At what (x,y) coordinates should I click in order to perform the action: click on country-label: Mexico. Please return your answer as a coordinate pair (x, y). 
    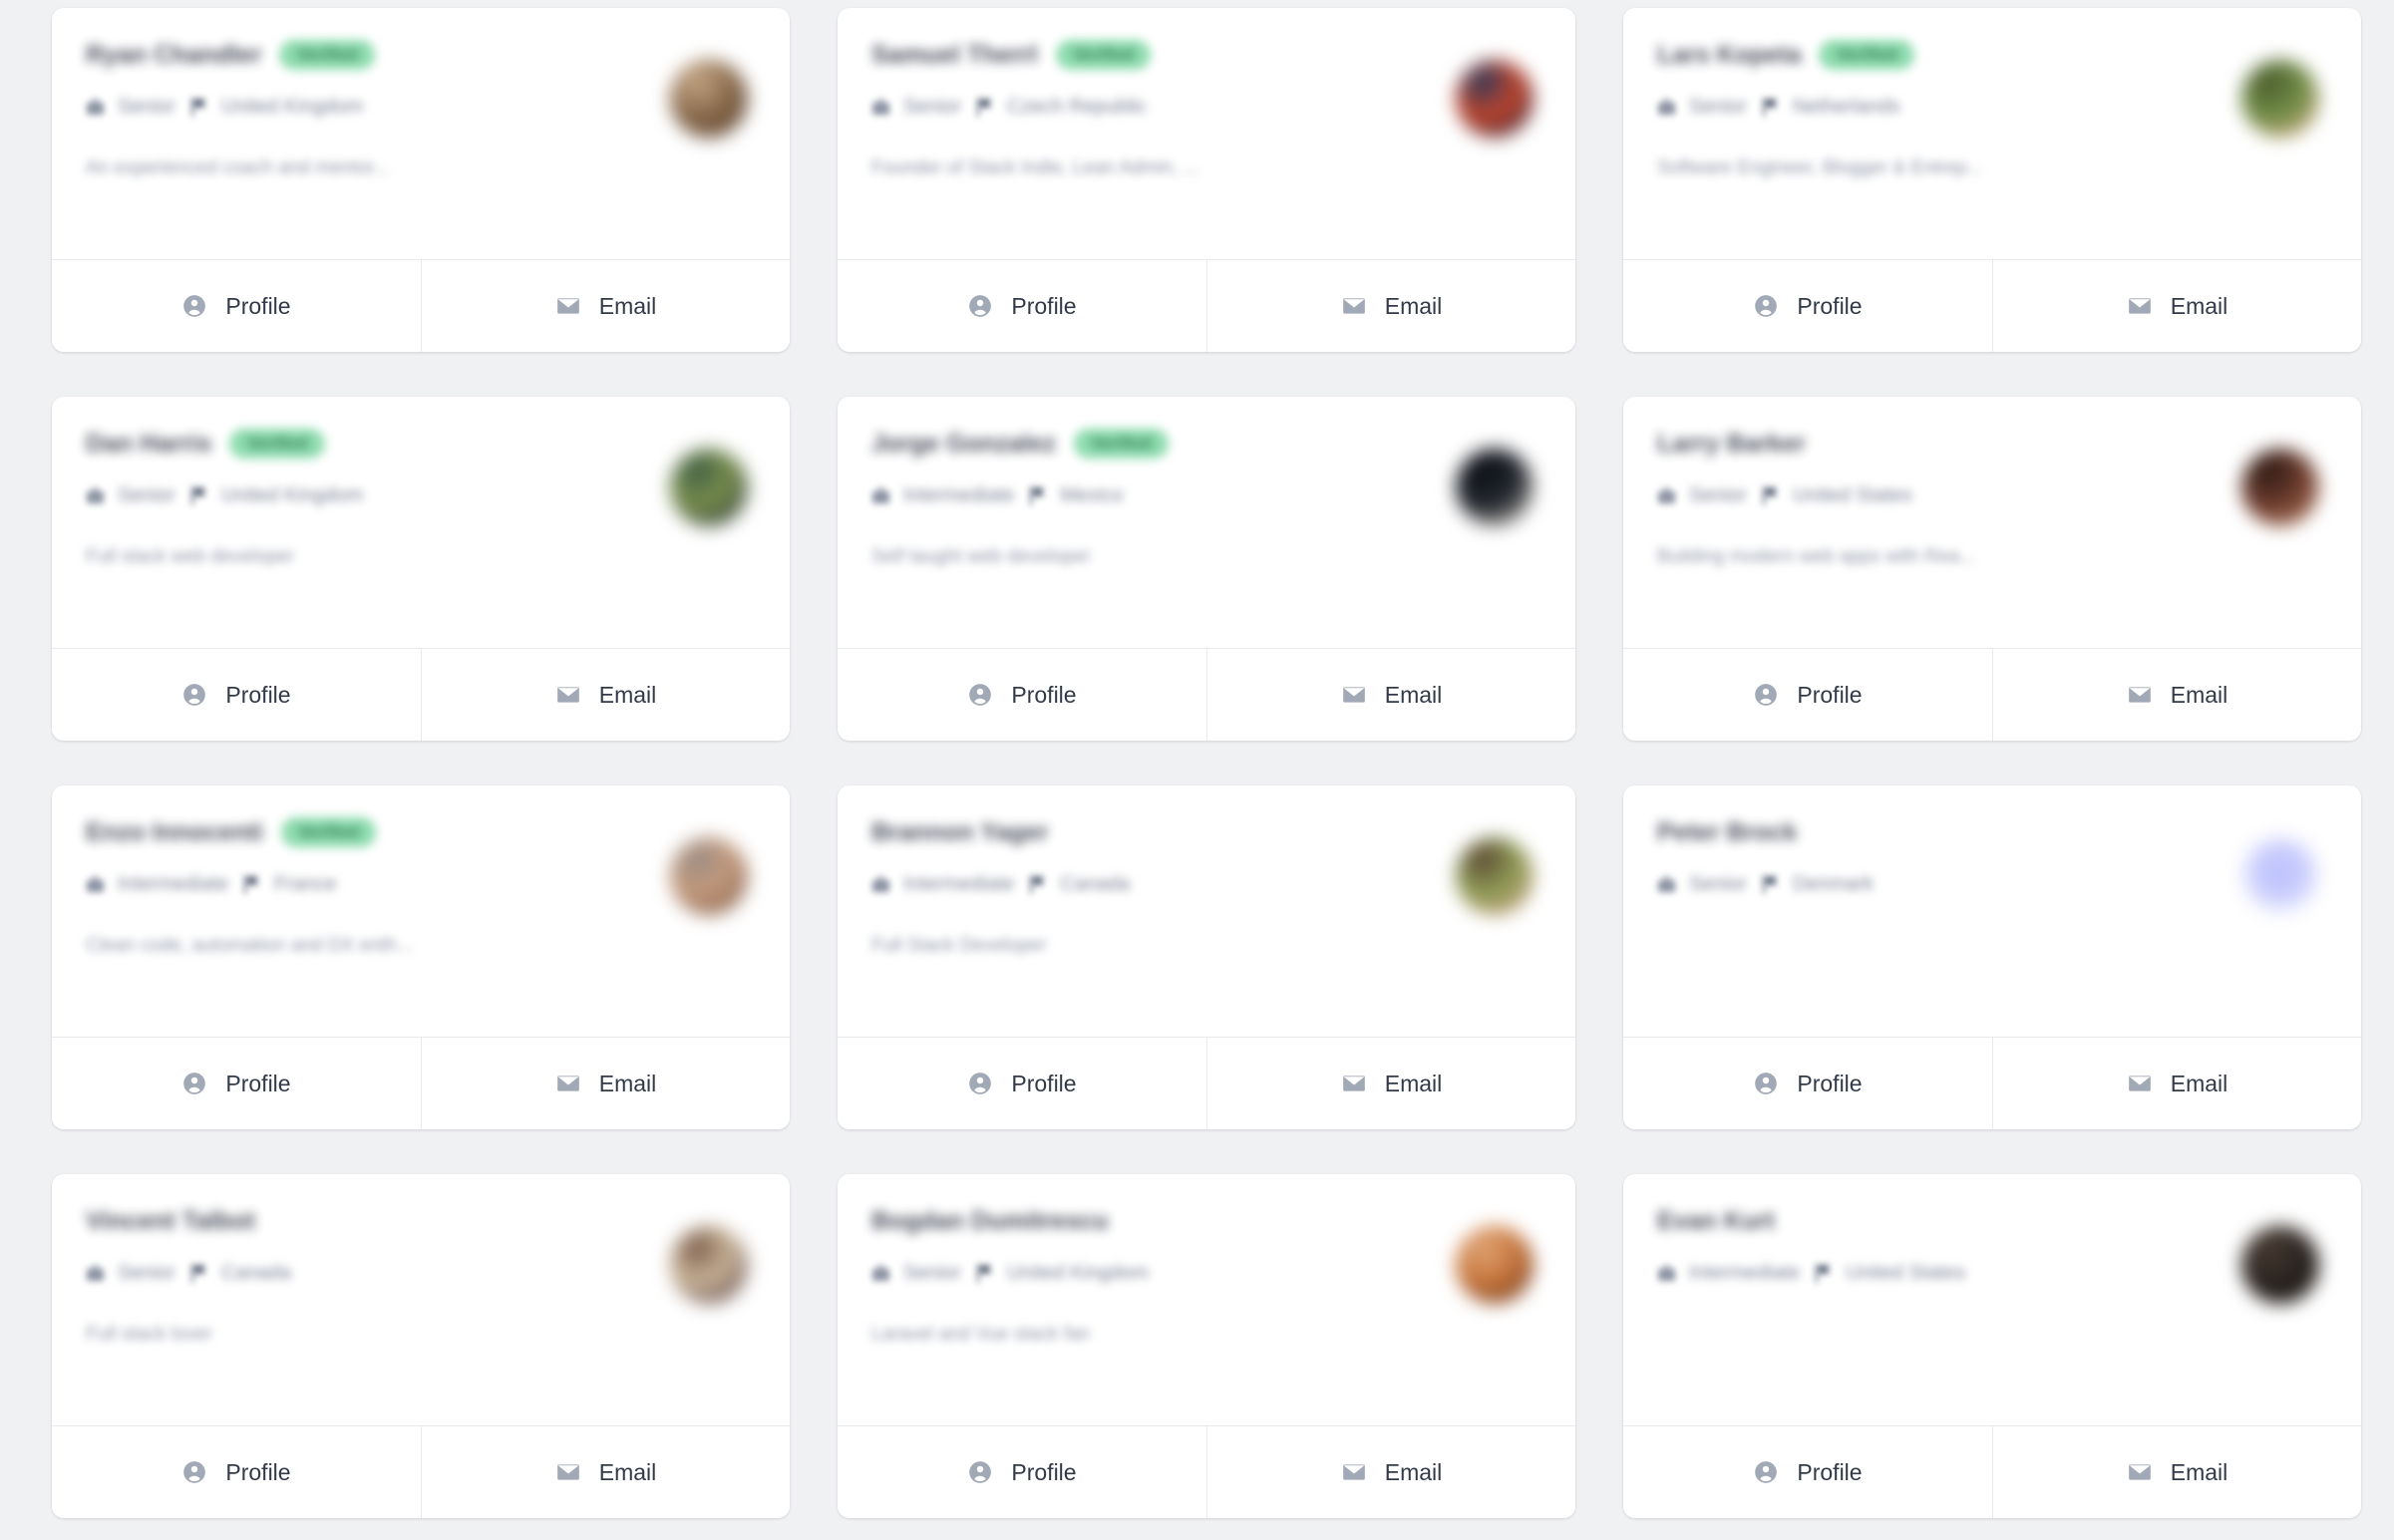
    Looking at the image, I should click on (1092, 495).